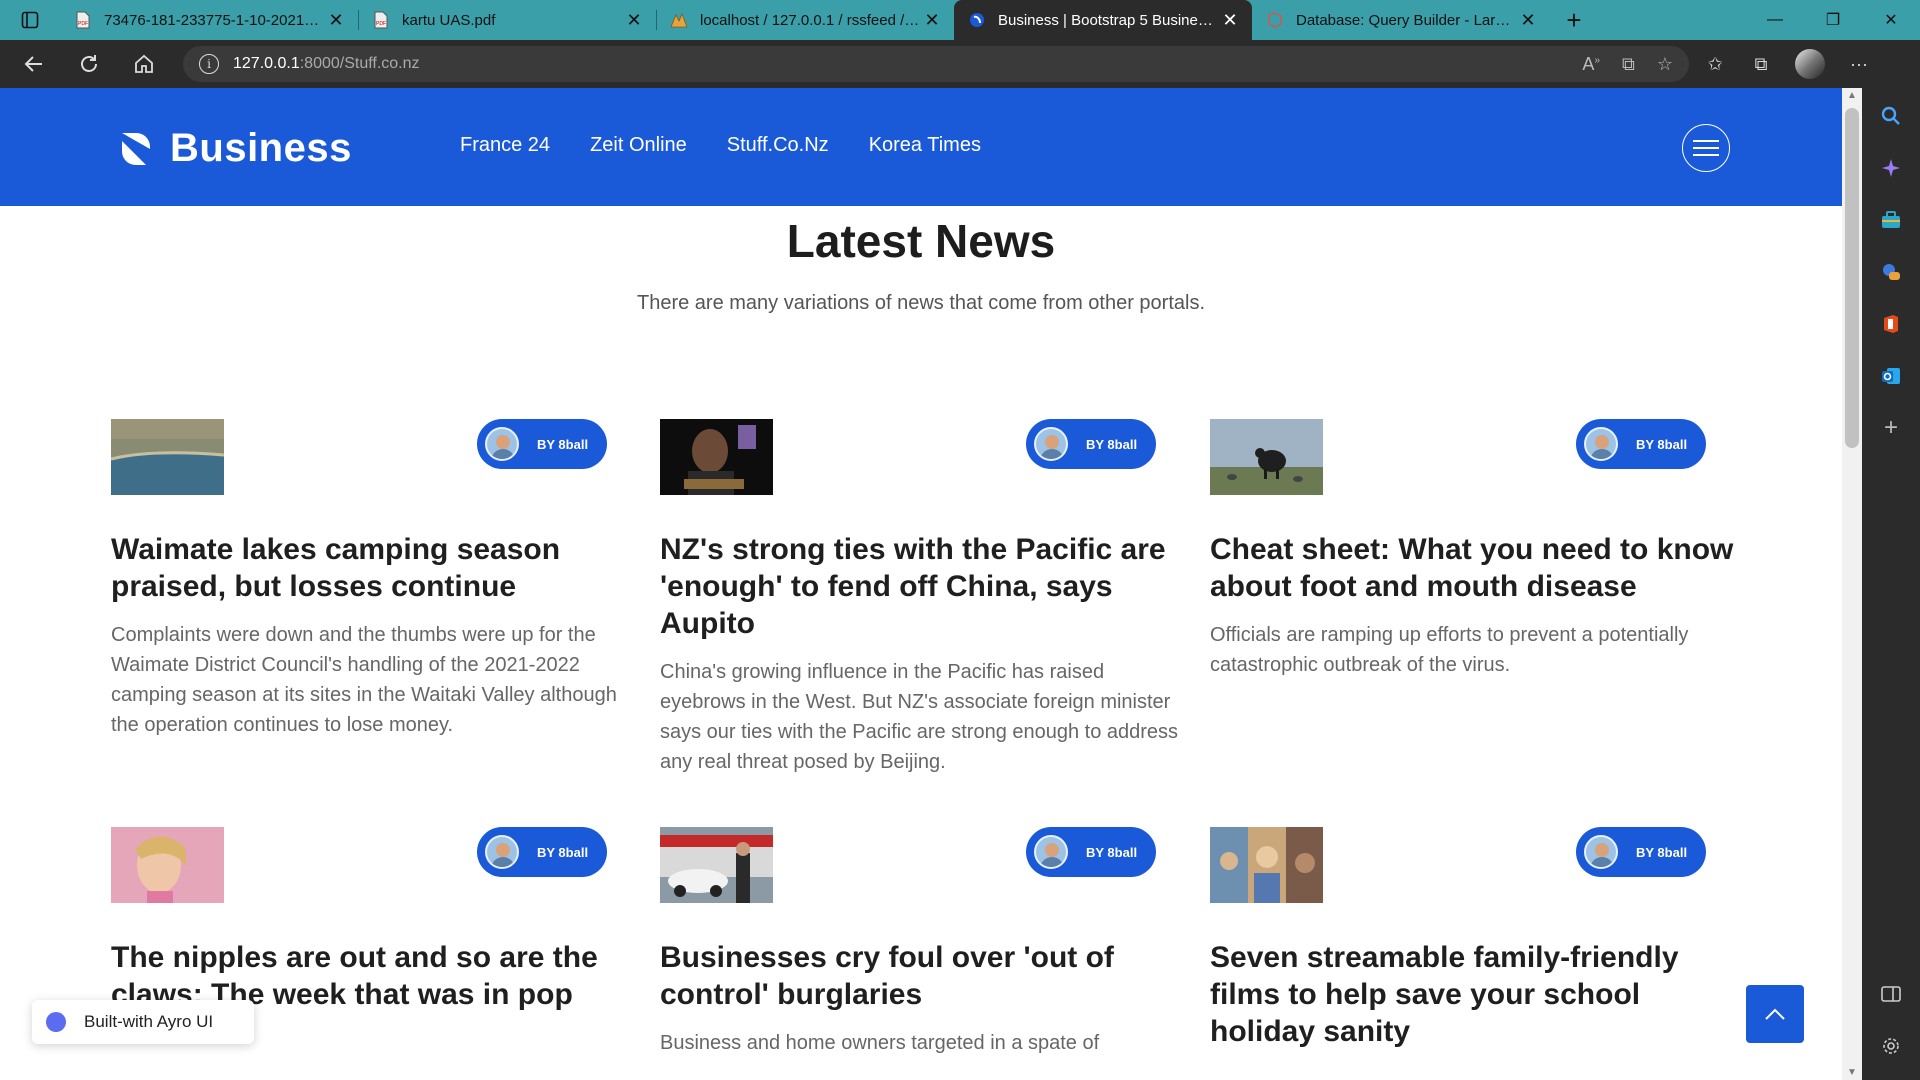 Image resolution: width=1920 pixels, height=1080 pixels. I want to click on ayro-badge: Built-with Ayro UI, so click(143, 1022).